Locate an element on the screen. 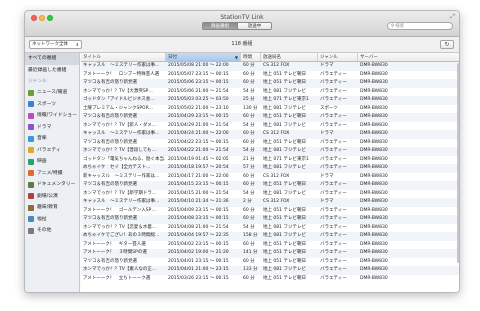  sidebar-genre-item: ドキュメンタリー is located at coordinates (52, 185).